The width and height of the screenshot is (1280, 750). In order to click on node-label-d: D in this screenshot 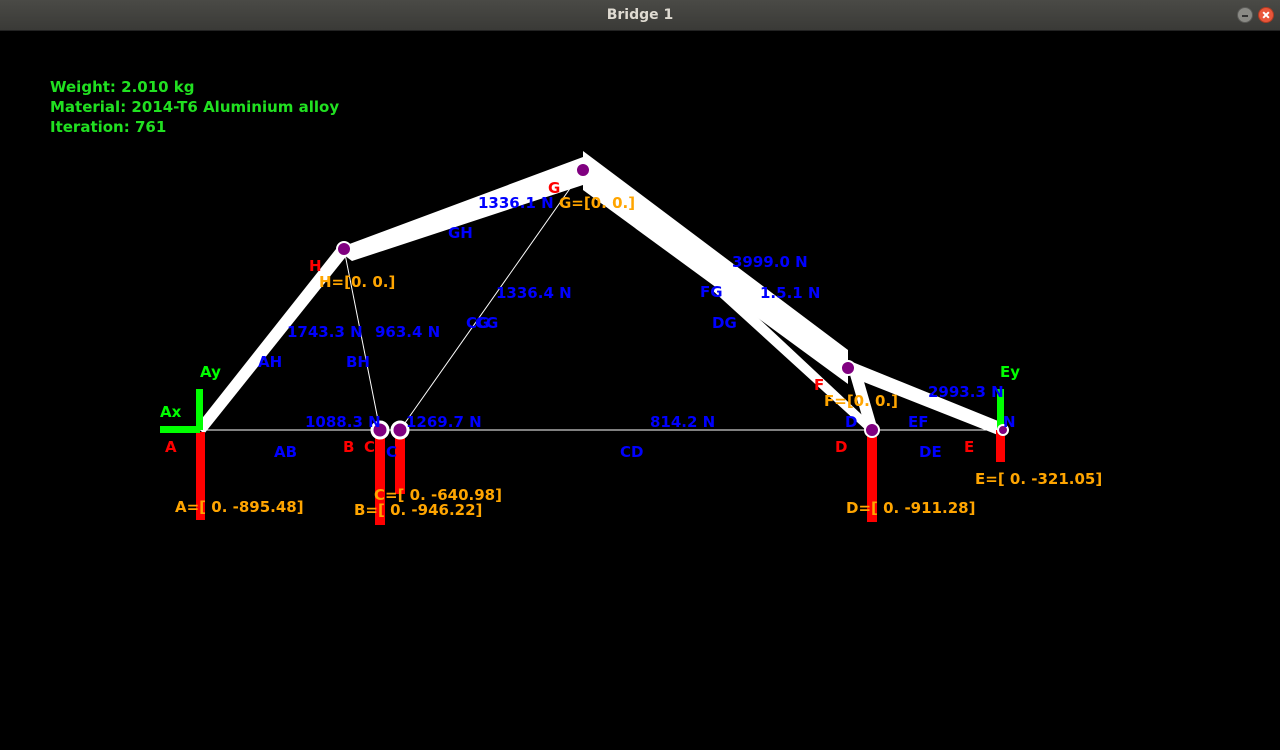, I will do `click(841, 447)`.